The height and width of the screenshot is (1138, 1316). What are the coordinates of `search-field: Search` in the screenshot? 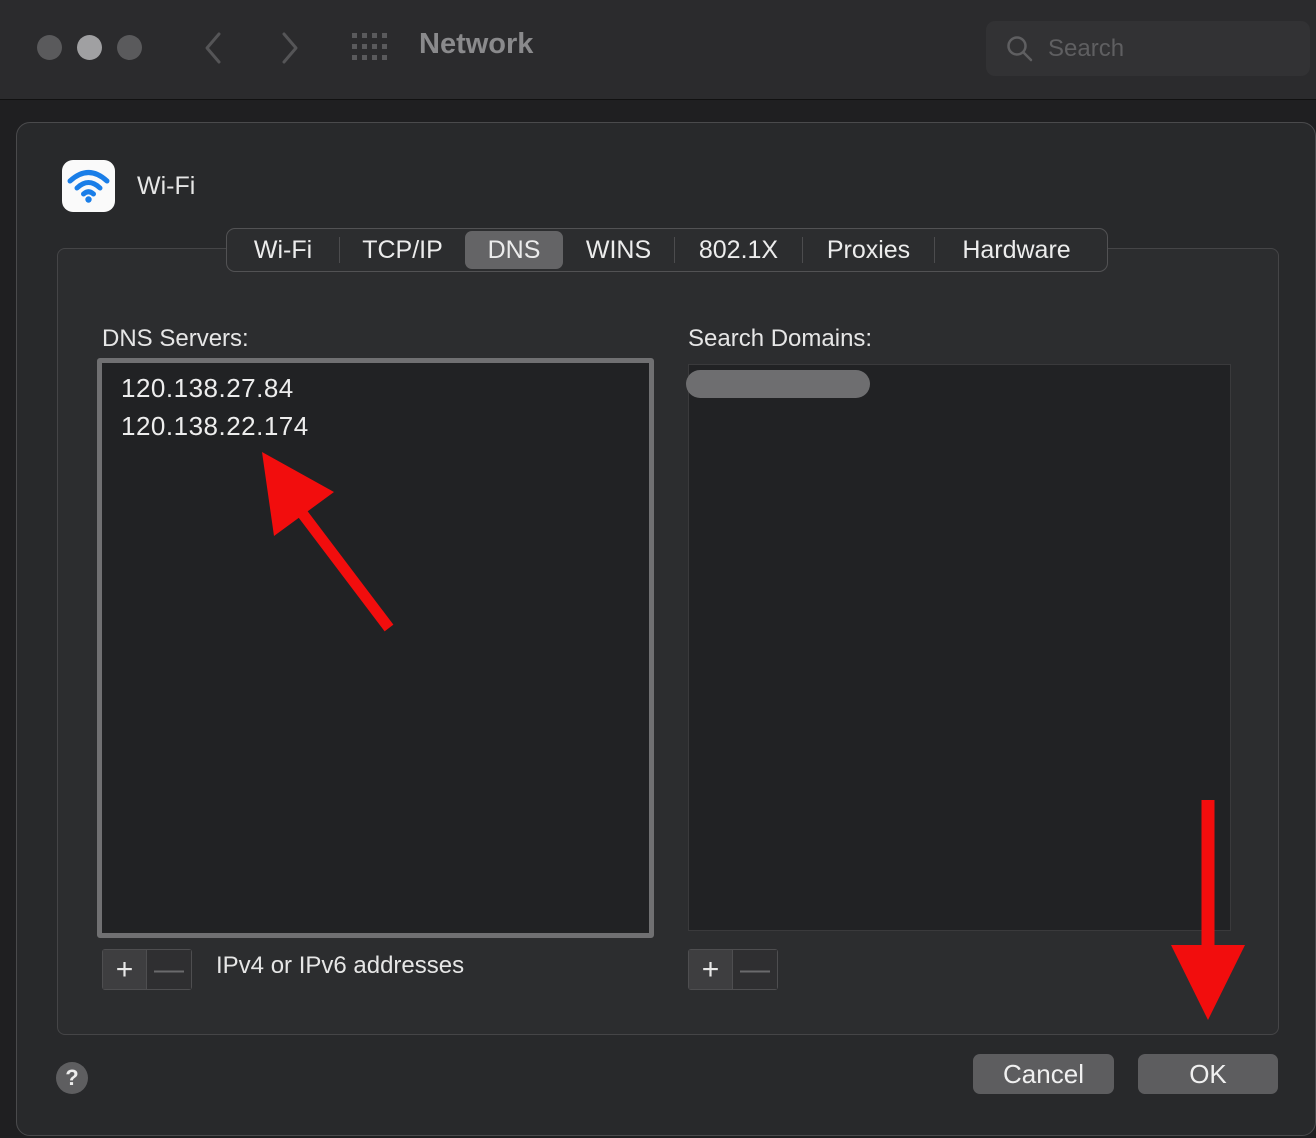 It's located at (1148, 48).